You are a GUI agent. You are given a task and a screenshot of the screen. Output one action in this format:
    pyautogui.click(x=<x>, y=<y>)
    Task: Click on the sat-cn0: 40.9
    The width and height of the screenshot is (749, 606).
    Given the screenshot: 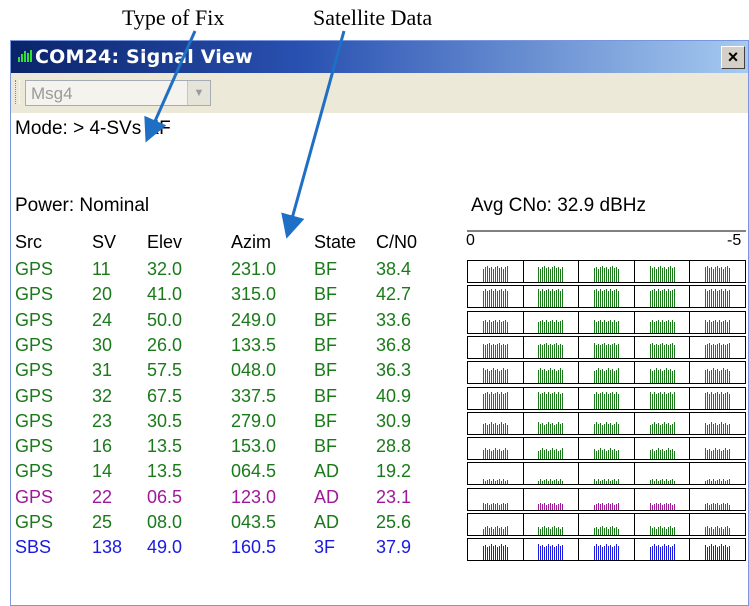 What is the action you would take?
    pyautogui.click(x=394, y=396)
    